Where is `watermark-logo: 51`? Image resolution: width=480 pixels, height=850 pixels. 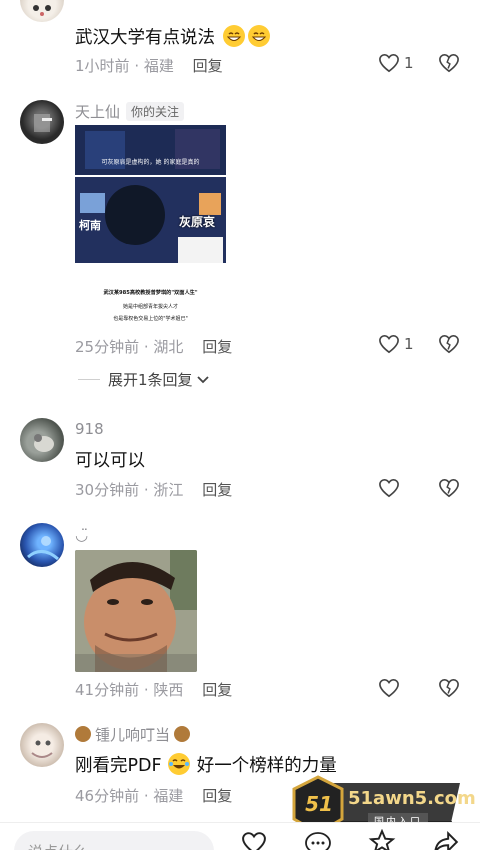
watermark-logo: 51 is located at coordinates (319, 804).